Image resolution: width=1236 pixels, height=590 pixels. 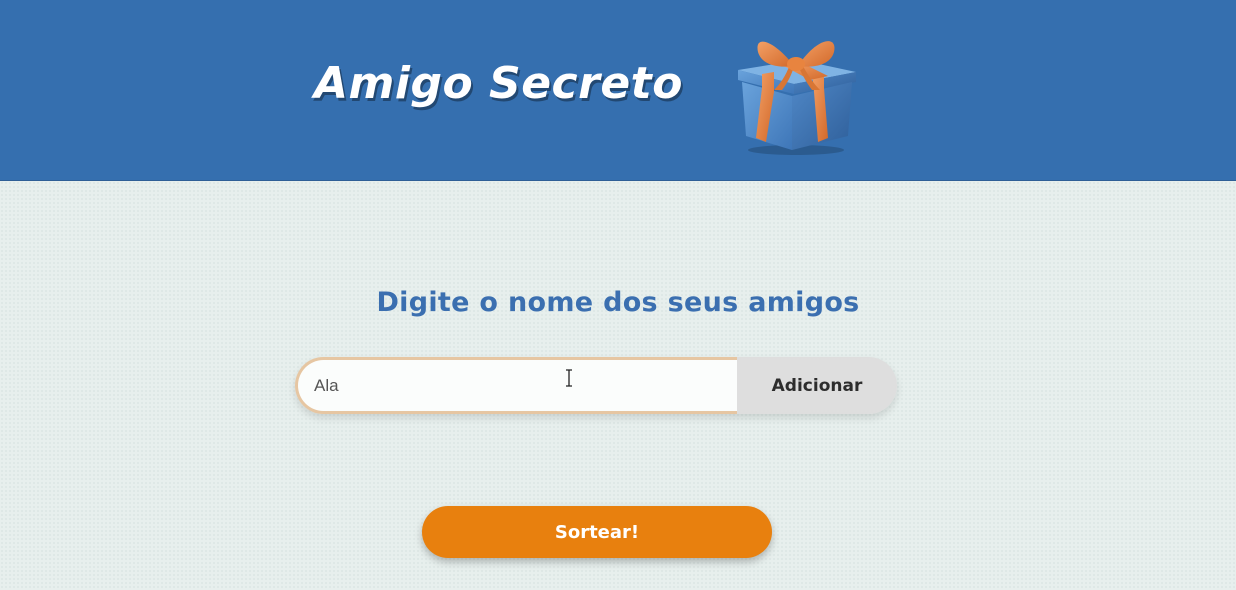 I want to click on text-cursor-icon, so click(x=569, y=378).